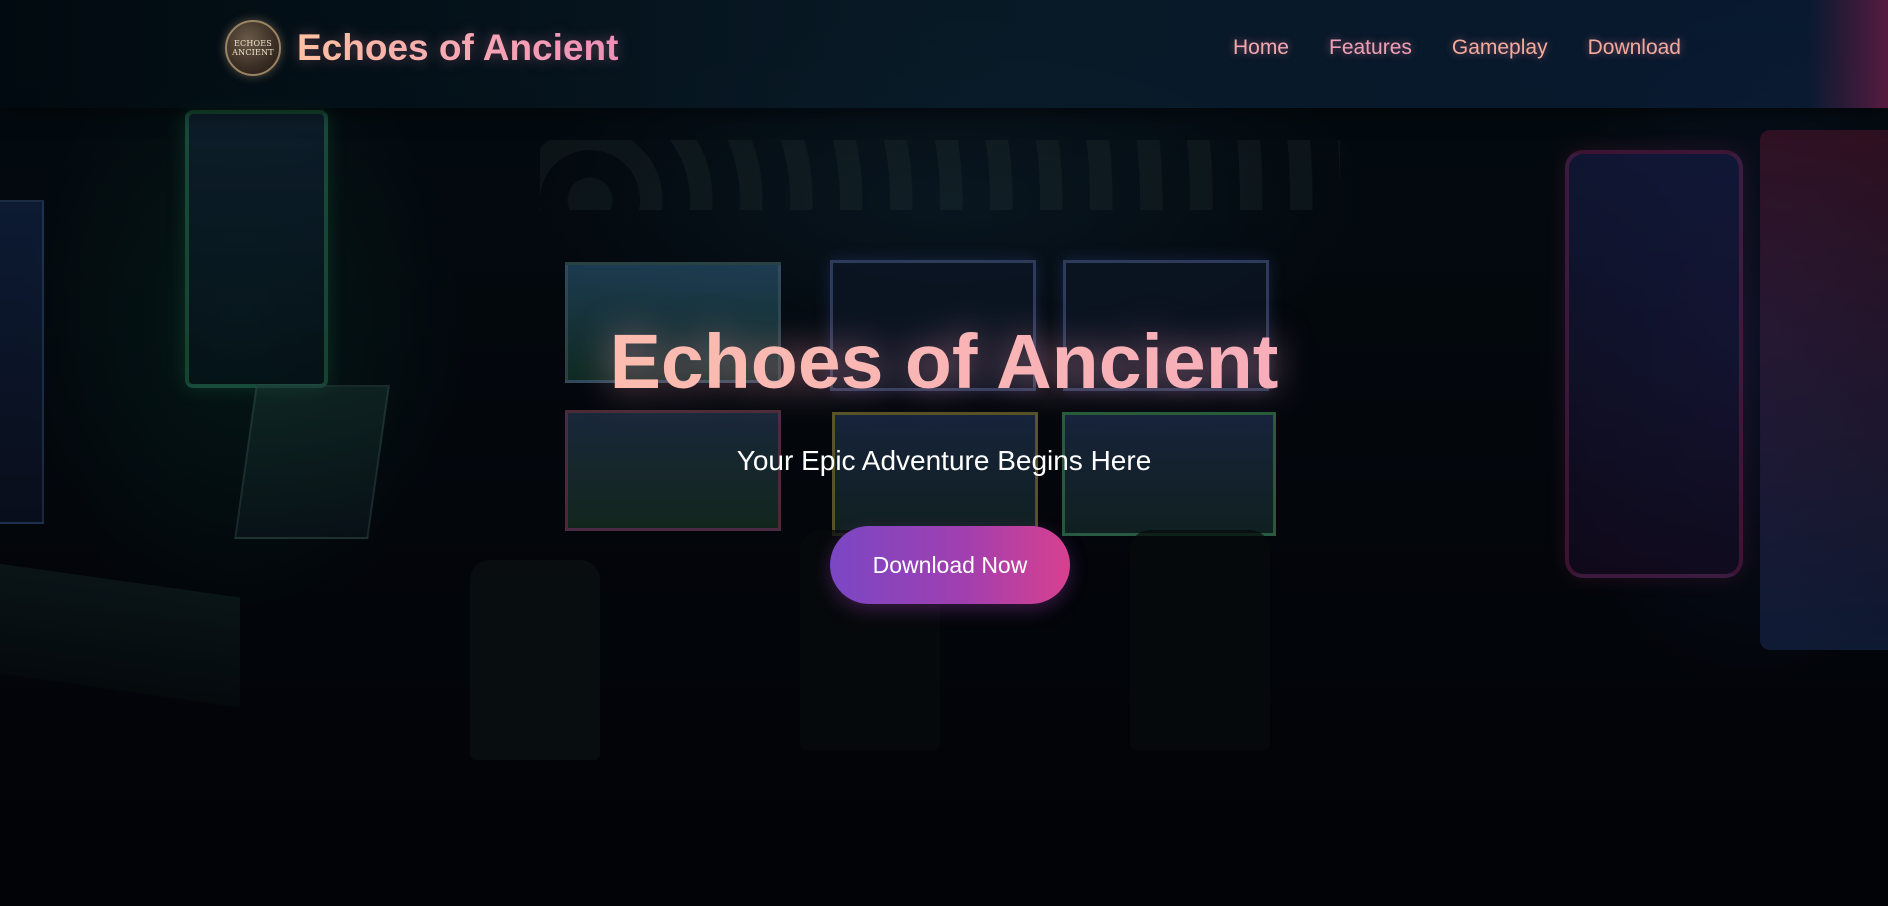  I want to click on logo-text: ECHOES ANCIENT, so click(253, 48).